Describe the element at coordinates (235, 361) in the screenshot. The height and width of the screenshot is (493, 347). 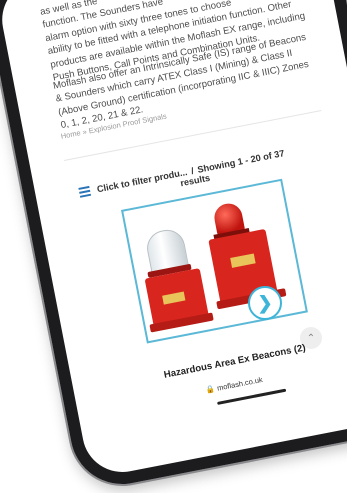
I see `category-title: Hazardous Area Ex Beacons (2)` at that location.